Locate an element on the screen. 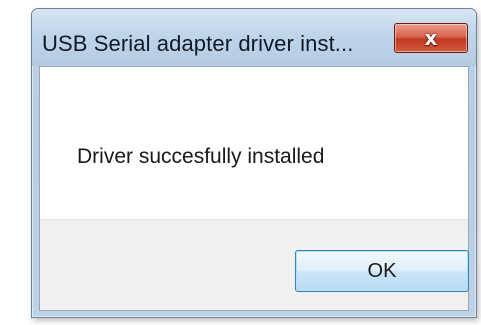 The width and height of the screenshot is (481, 325). ok-button-label: OK is located at coordinates (382, 271).